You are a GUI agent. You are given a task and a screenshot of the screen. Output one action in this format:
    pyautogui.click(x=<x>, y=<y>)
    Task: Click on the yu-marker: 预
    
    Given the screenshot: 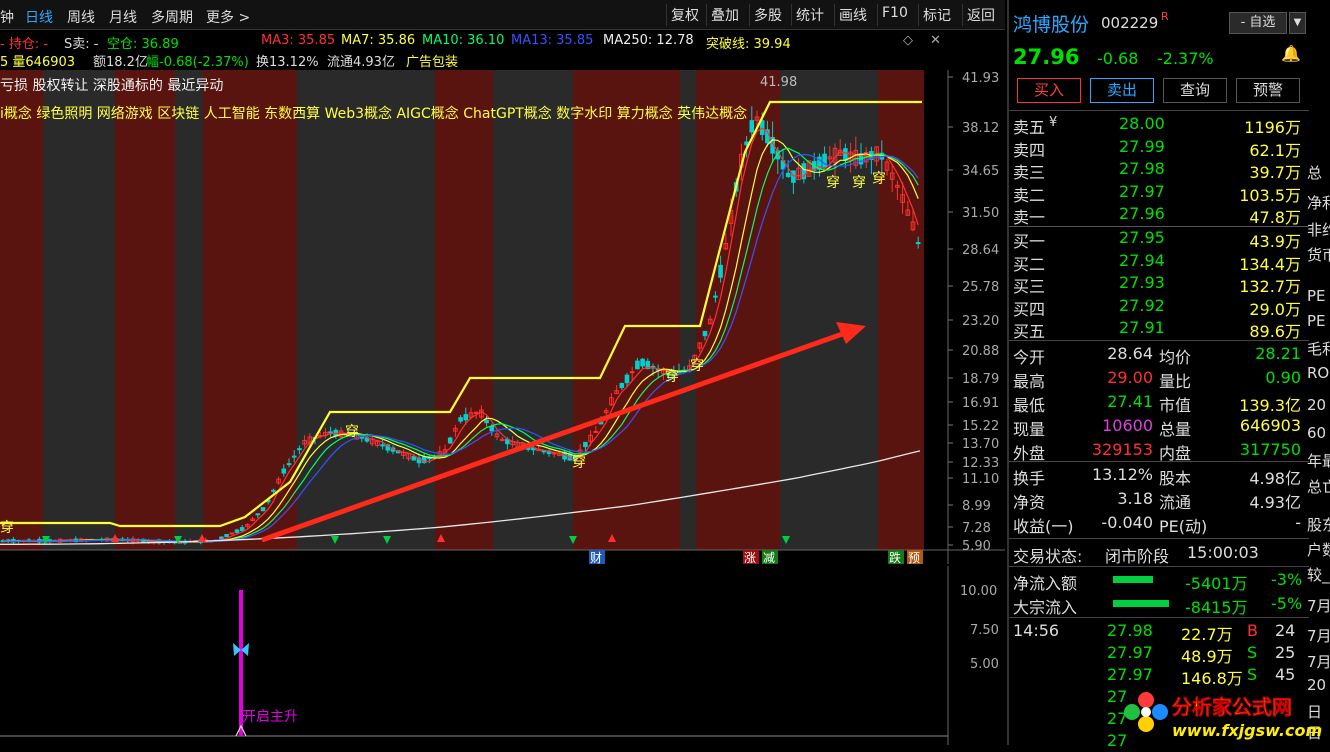 What is the action you would take?
    pyautogui.click(x=914, y=558)
    